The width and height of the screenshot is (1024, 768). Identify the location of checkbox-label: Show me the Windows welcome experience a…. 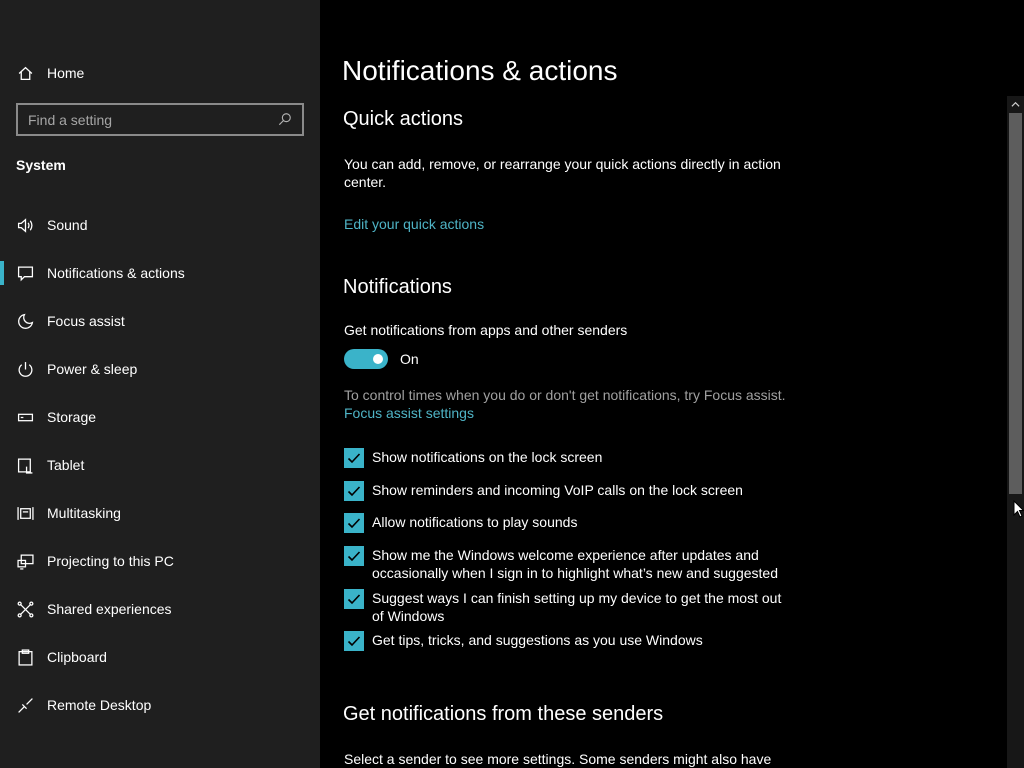
(575, 564).